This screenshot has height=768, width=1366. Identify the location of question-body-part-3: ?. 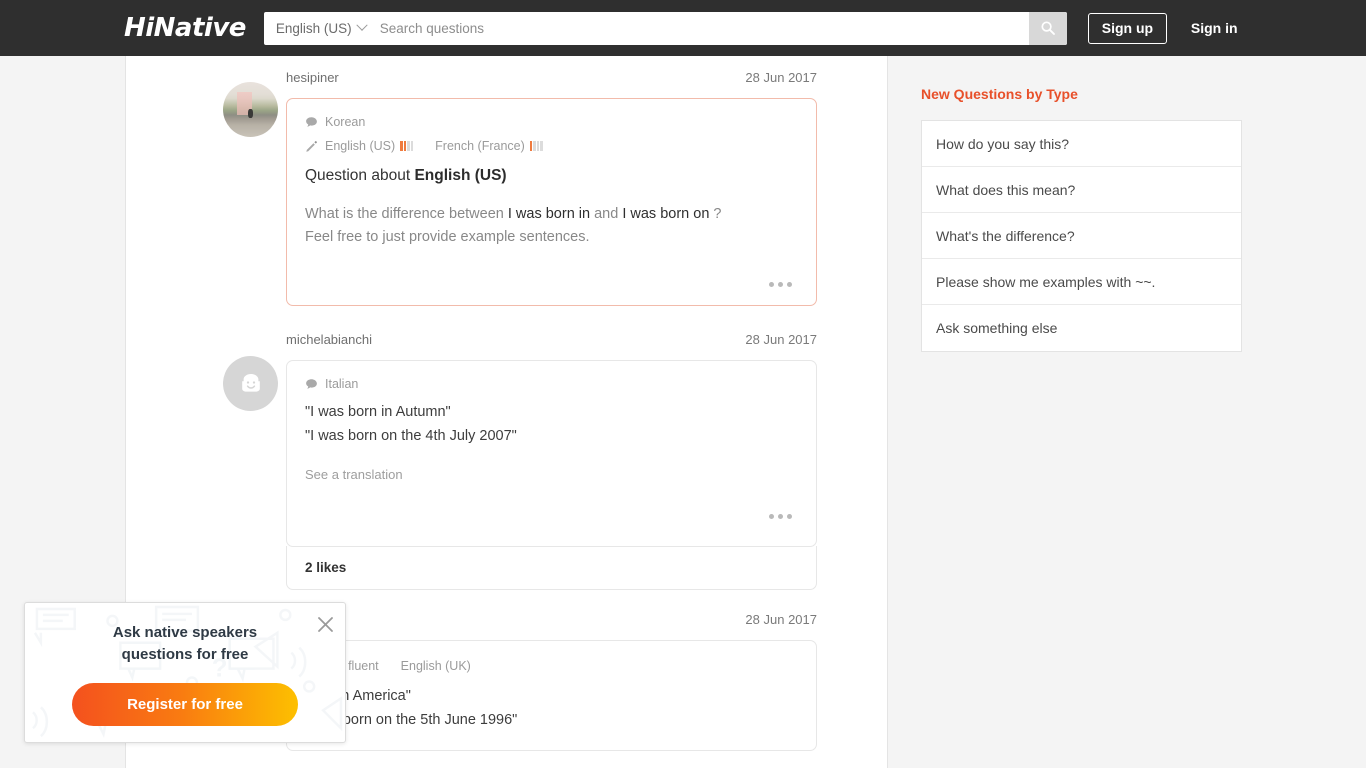
(715, 214).